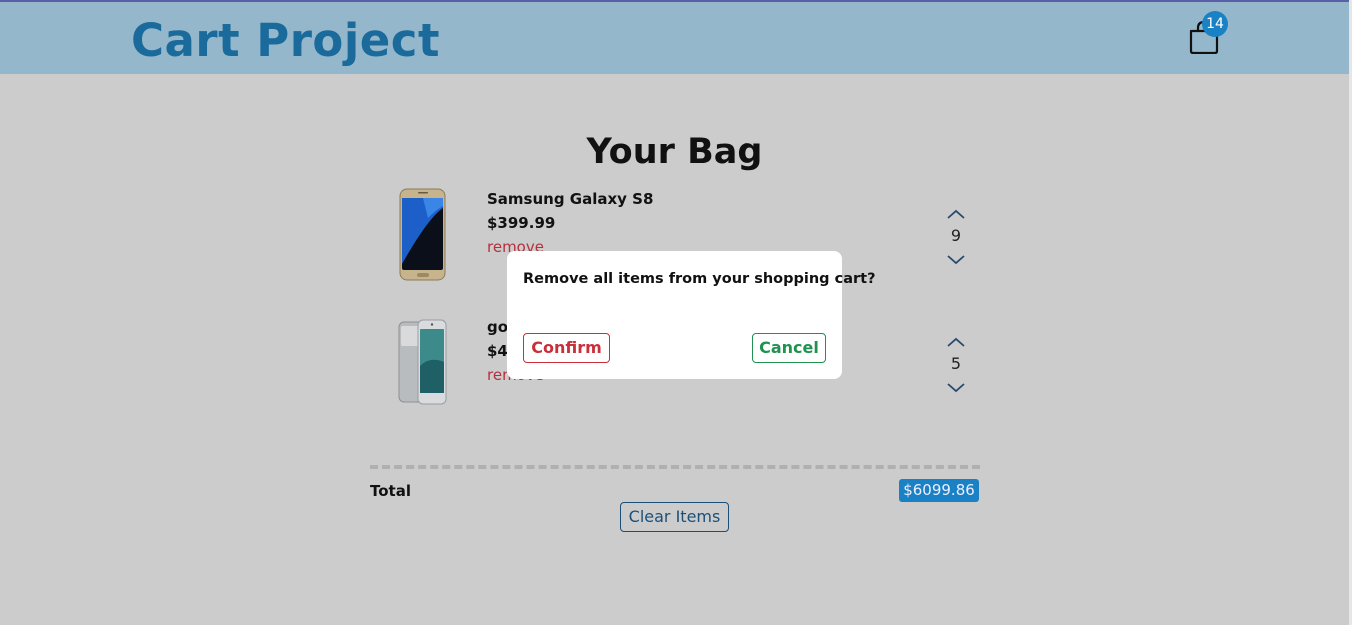 This screenshot has height=625, width=1352. What do you see at coordinates (566, 348) in the screenshot?
I see `confirm-button: Confirm` at bounding box center [566, 348].